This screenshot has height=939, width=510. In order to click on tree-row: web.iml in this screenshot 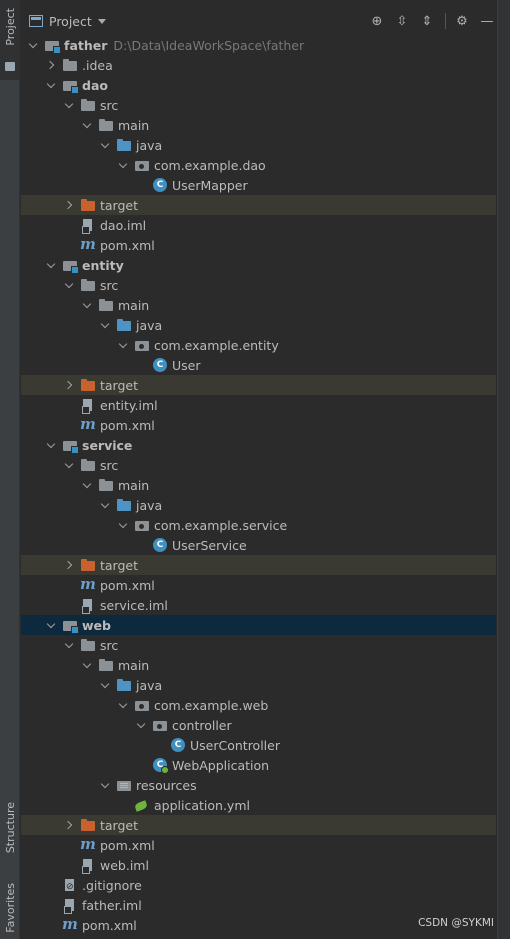, I will do `click(258, 865)`.